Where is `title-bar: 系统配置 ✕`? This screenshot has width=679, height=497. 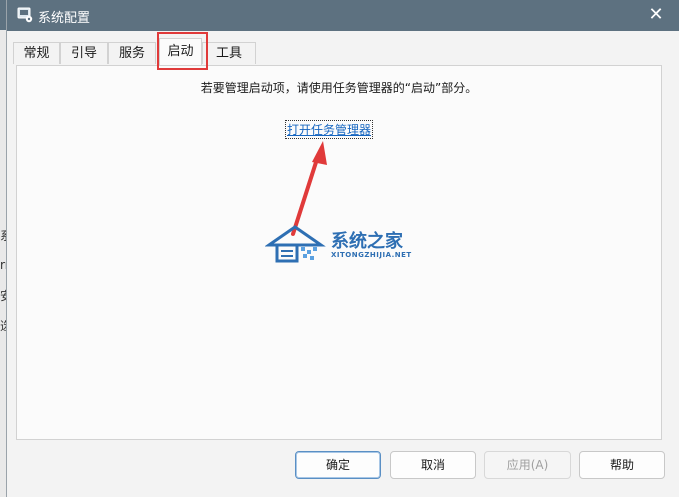
title-bar: 系统配置 ✕ is located at coordinates (343, 15).